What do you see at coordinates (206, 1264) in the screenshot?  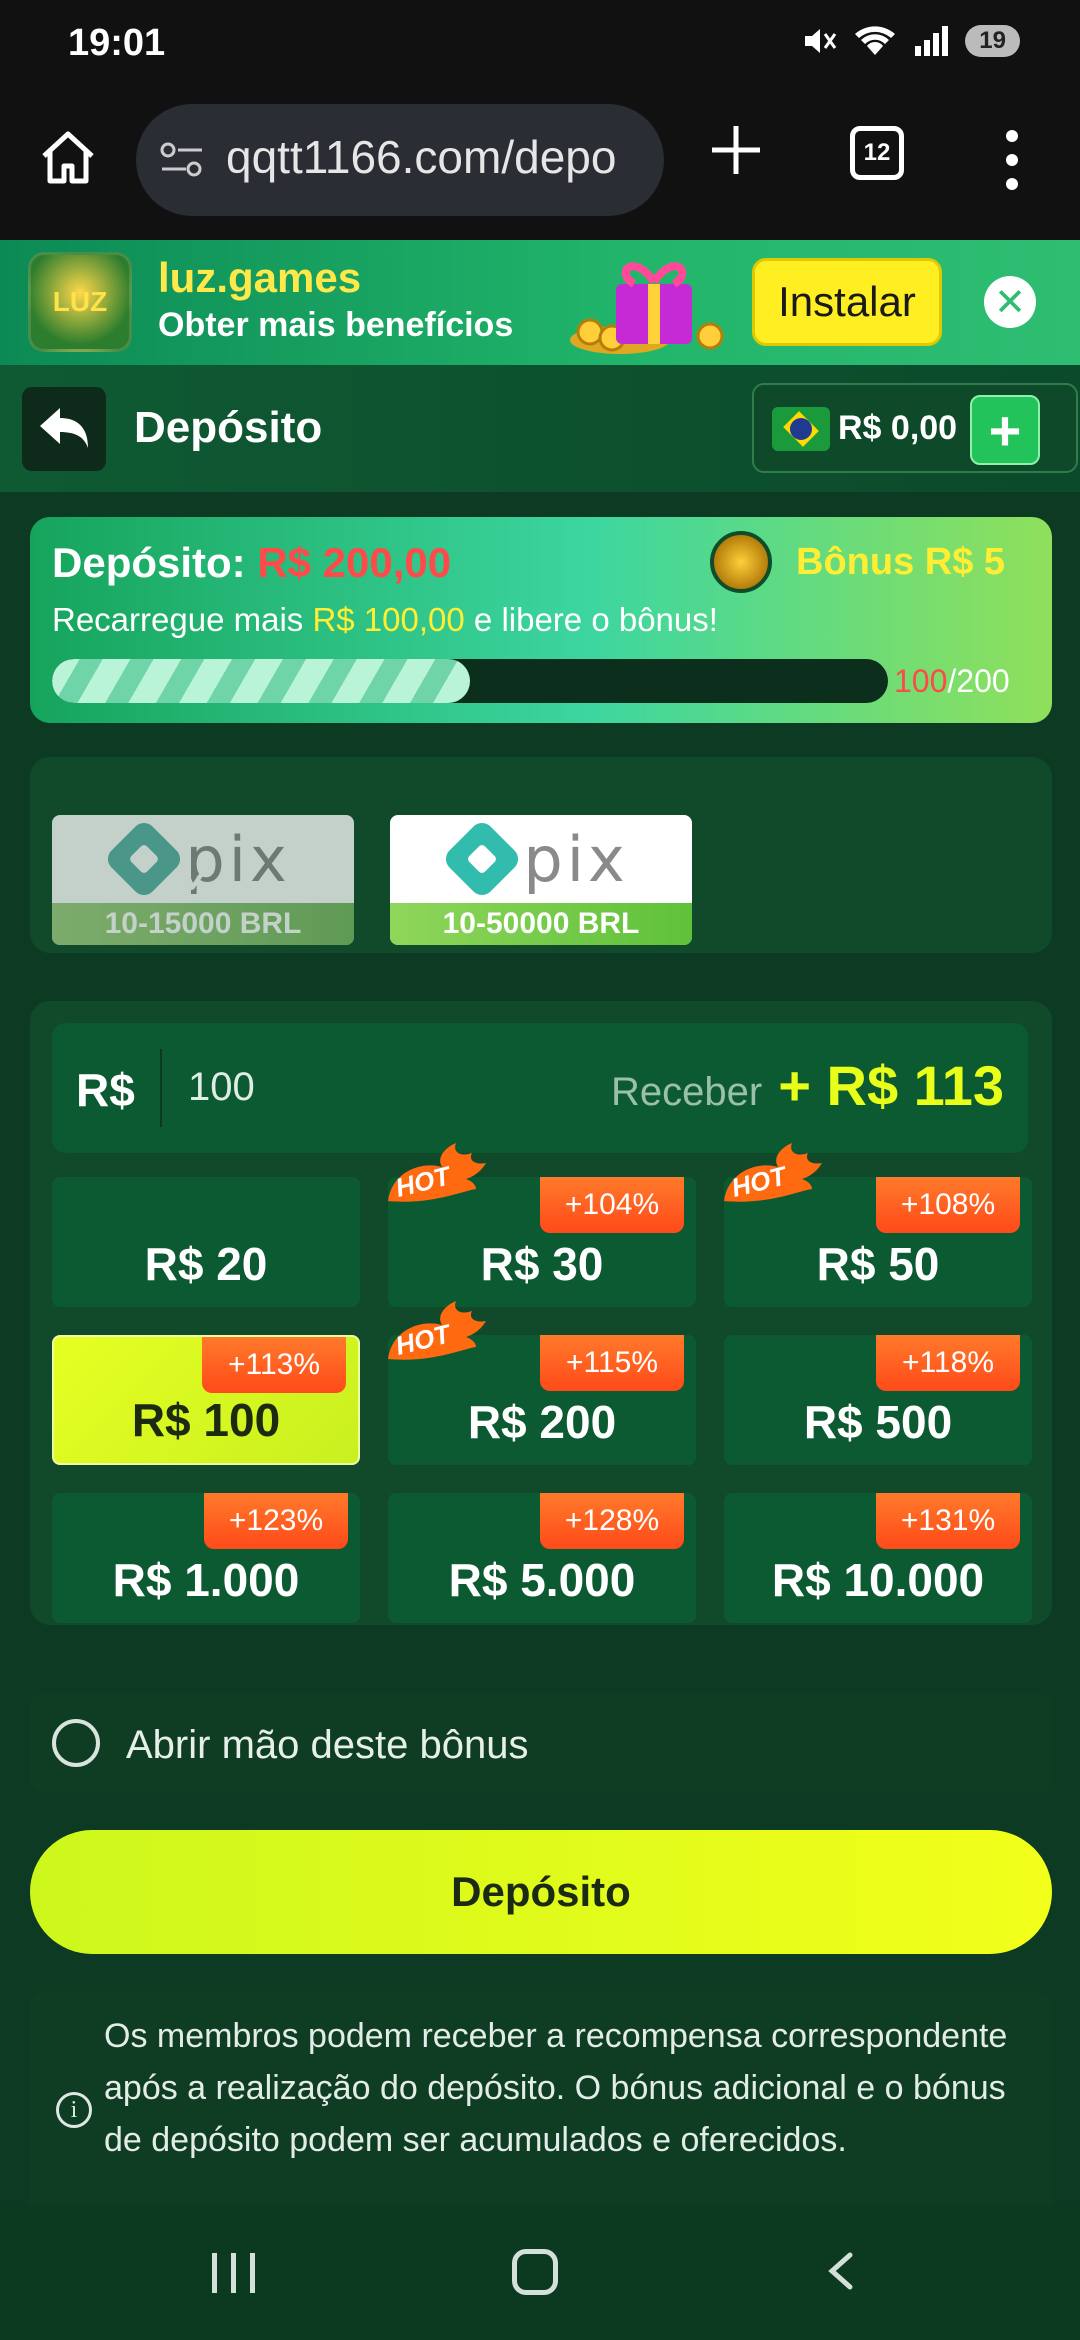 I see `chip-value: R$ 20` at bounding box center [206, 1264].